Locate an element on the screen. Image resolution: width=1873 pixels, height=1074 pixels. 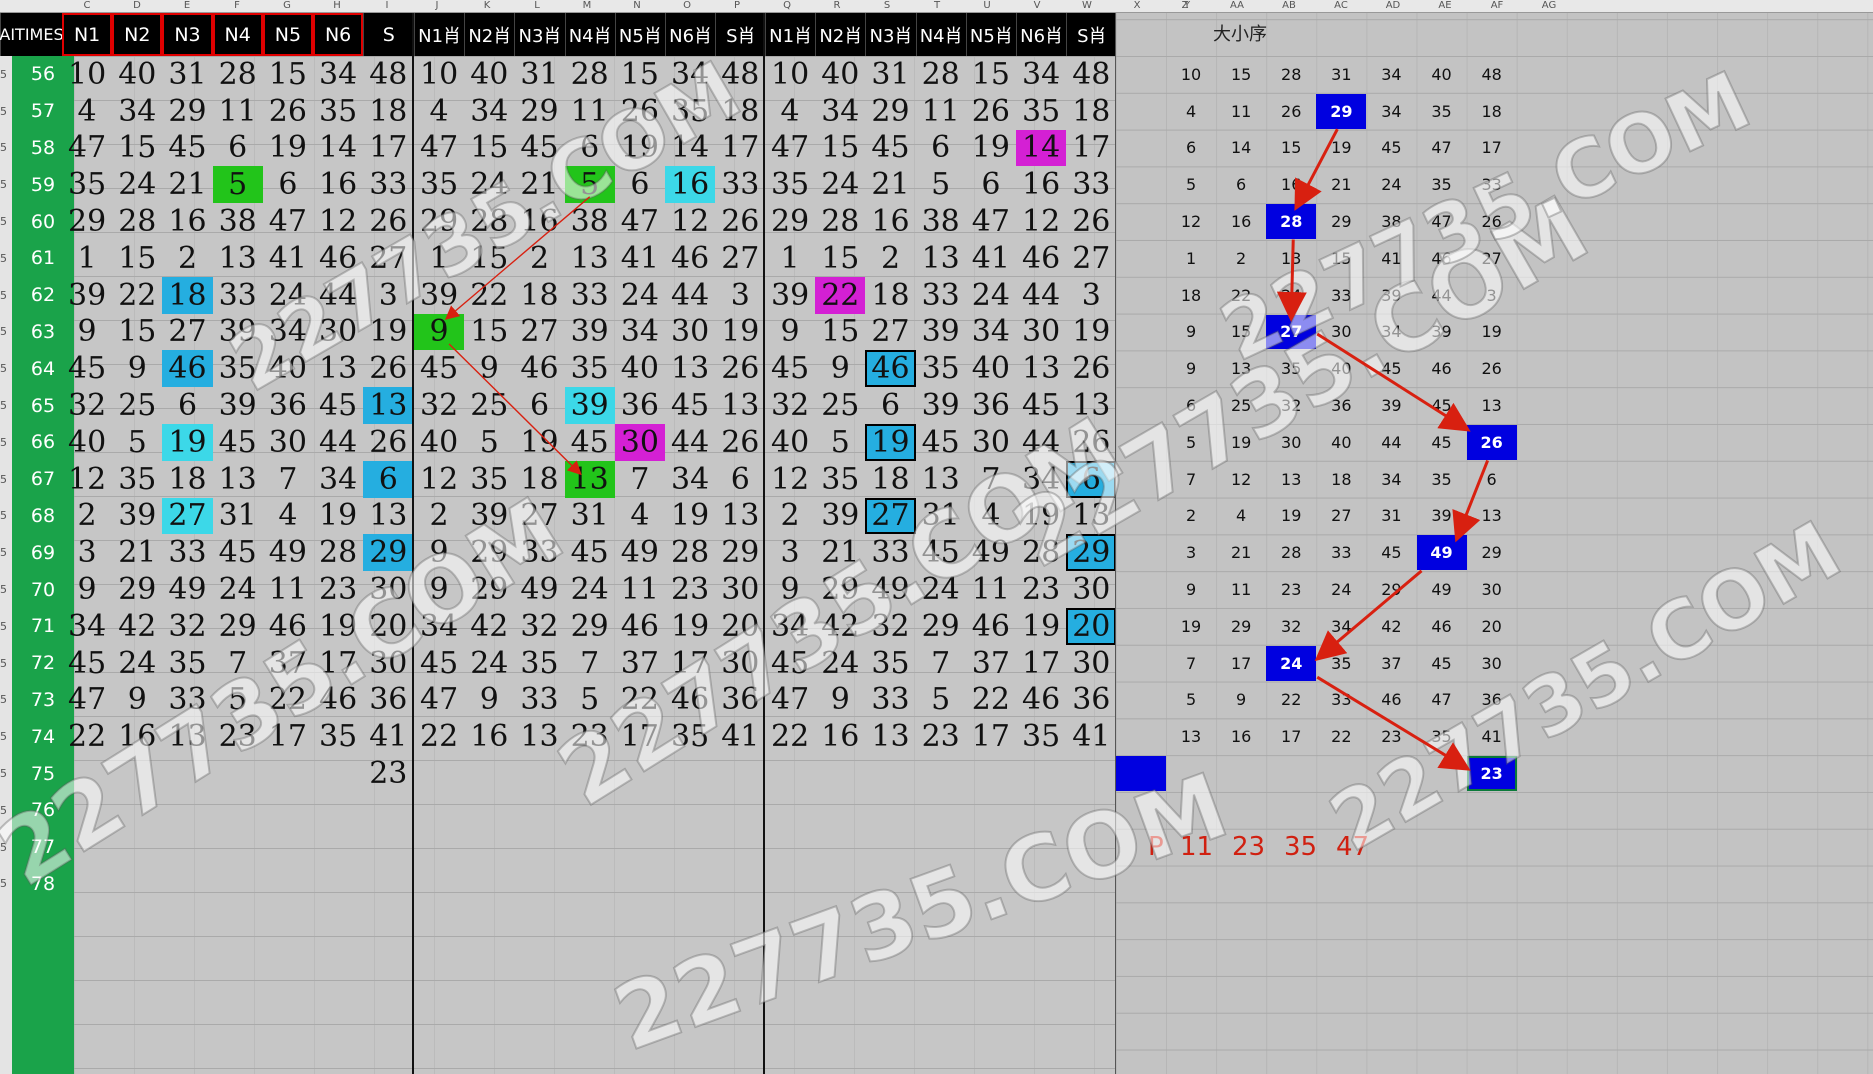
number-cell: 2 is located at coordinates (187, 258).